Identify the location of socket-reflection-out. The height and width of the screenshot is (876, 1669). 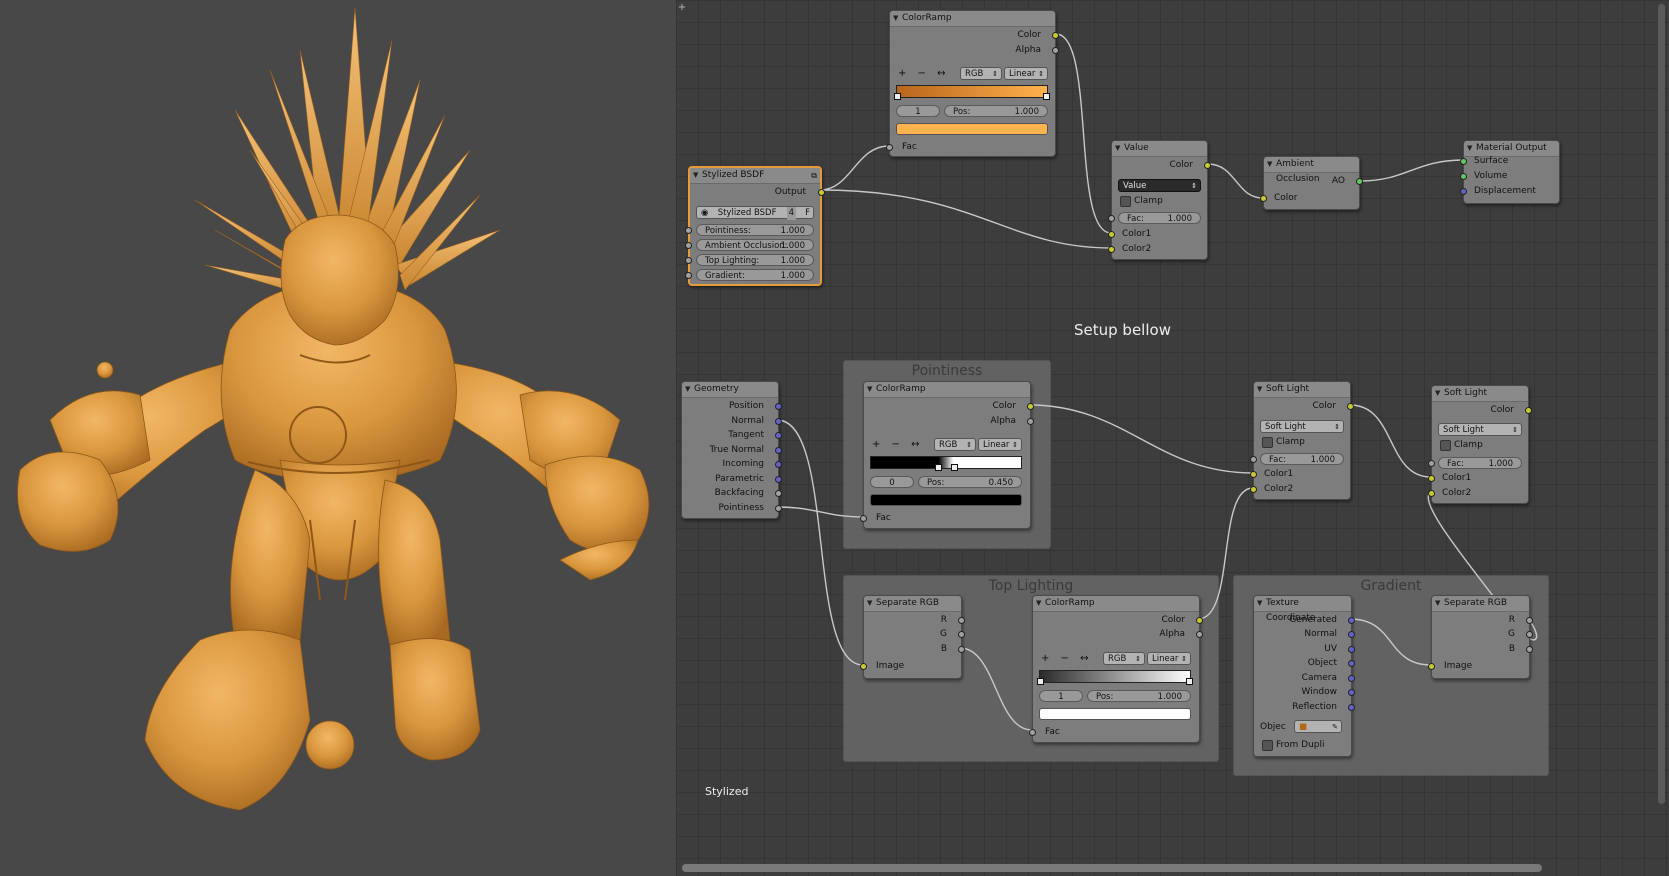
(1351, 707).